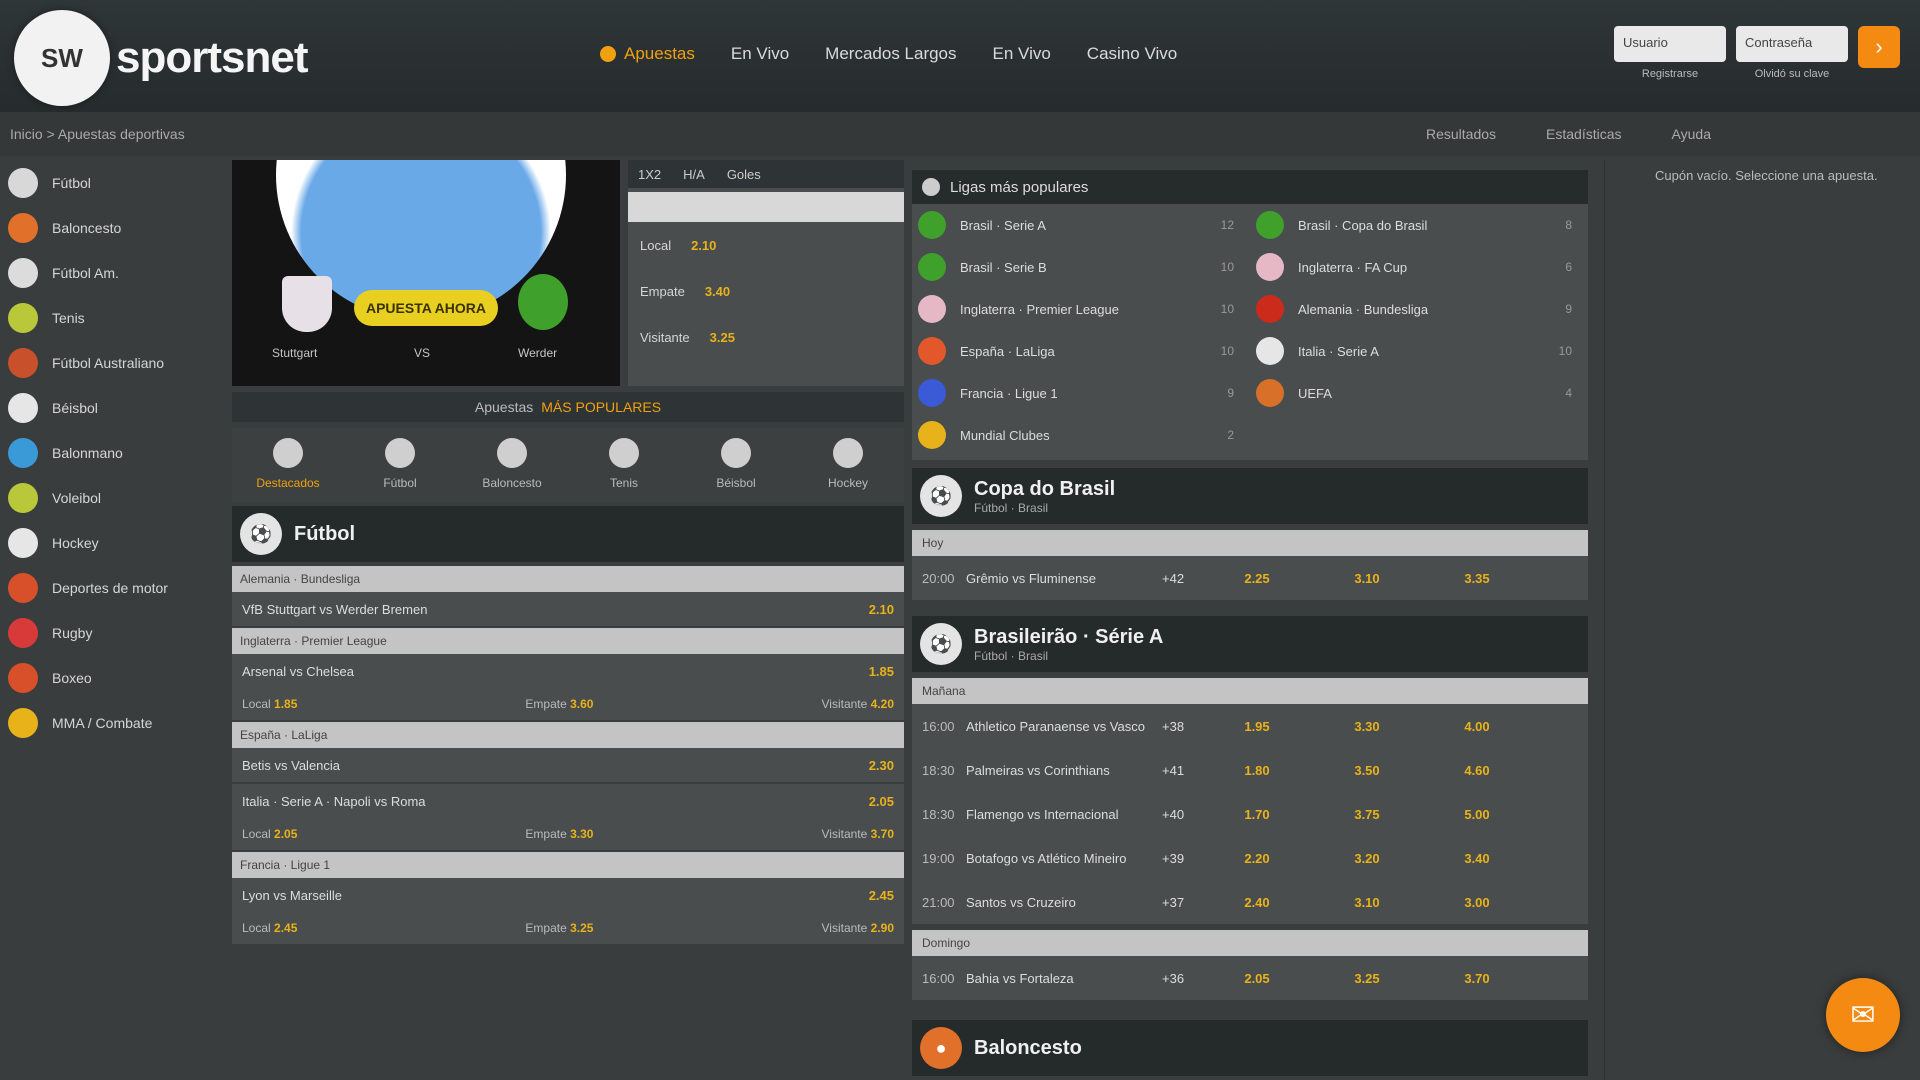 This screenshot has height=1080, width=1920. What do you see at coordinates (882, 834) in the screenshot?
I see `odd-value: 3.70` at bounding box center [882, 834].